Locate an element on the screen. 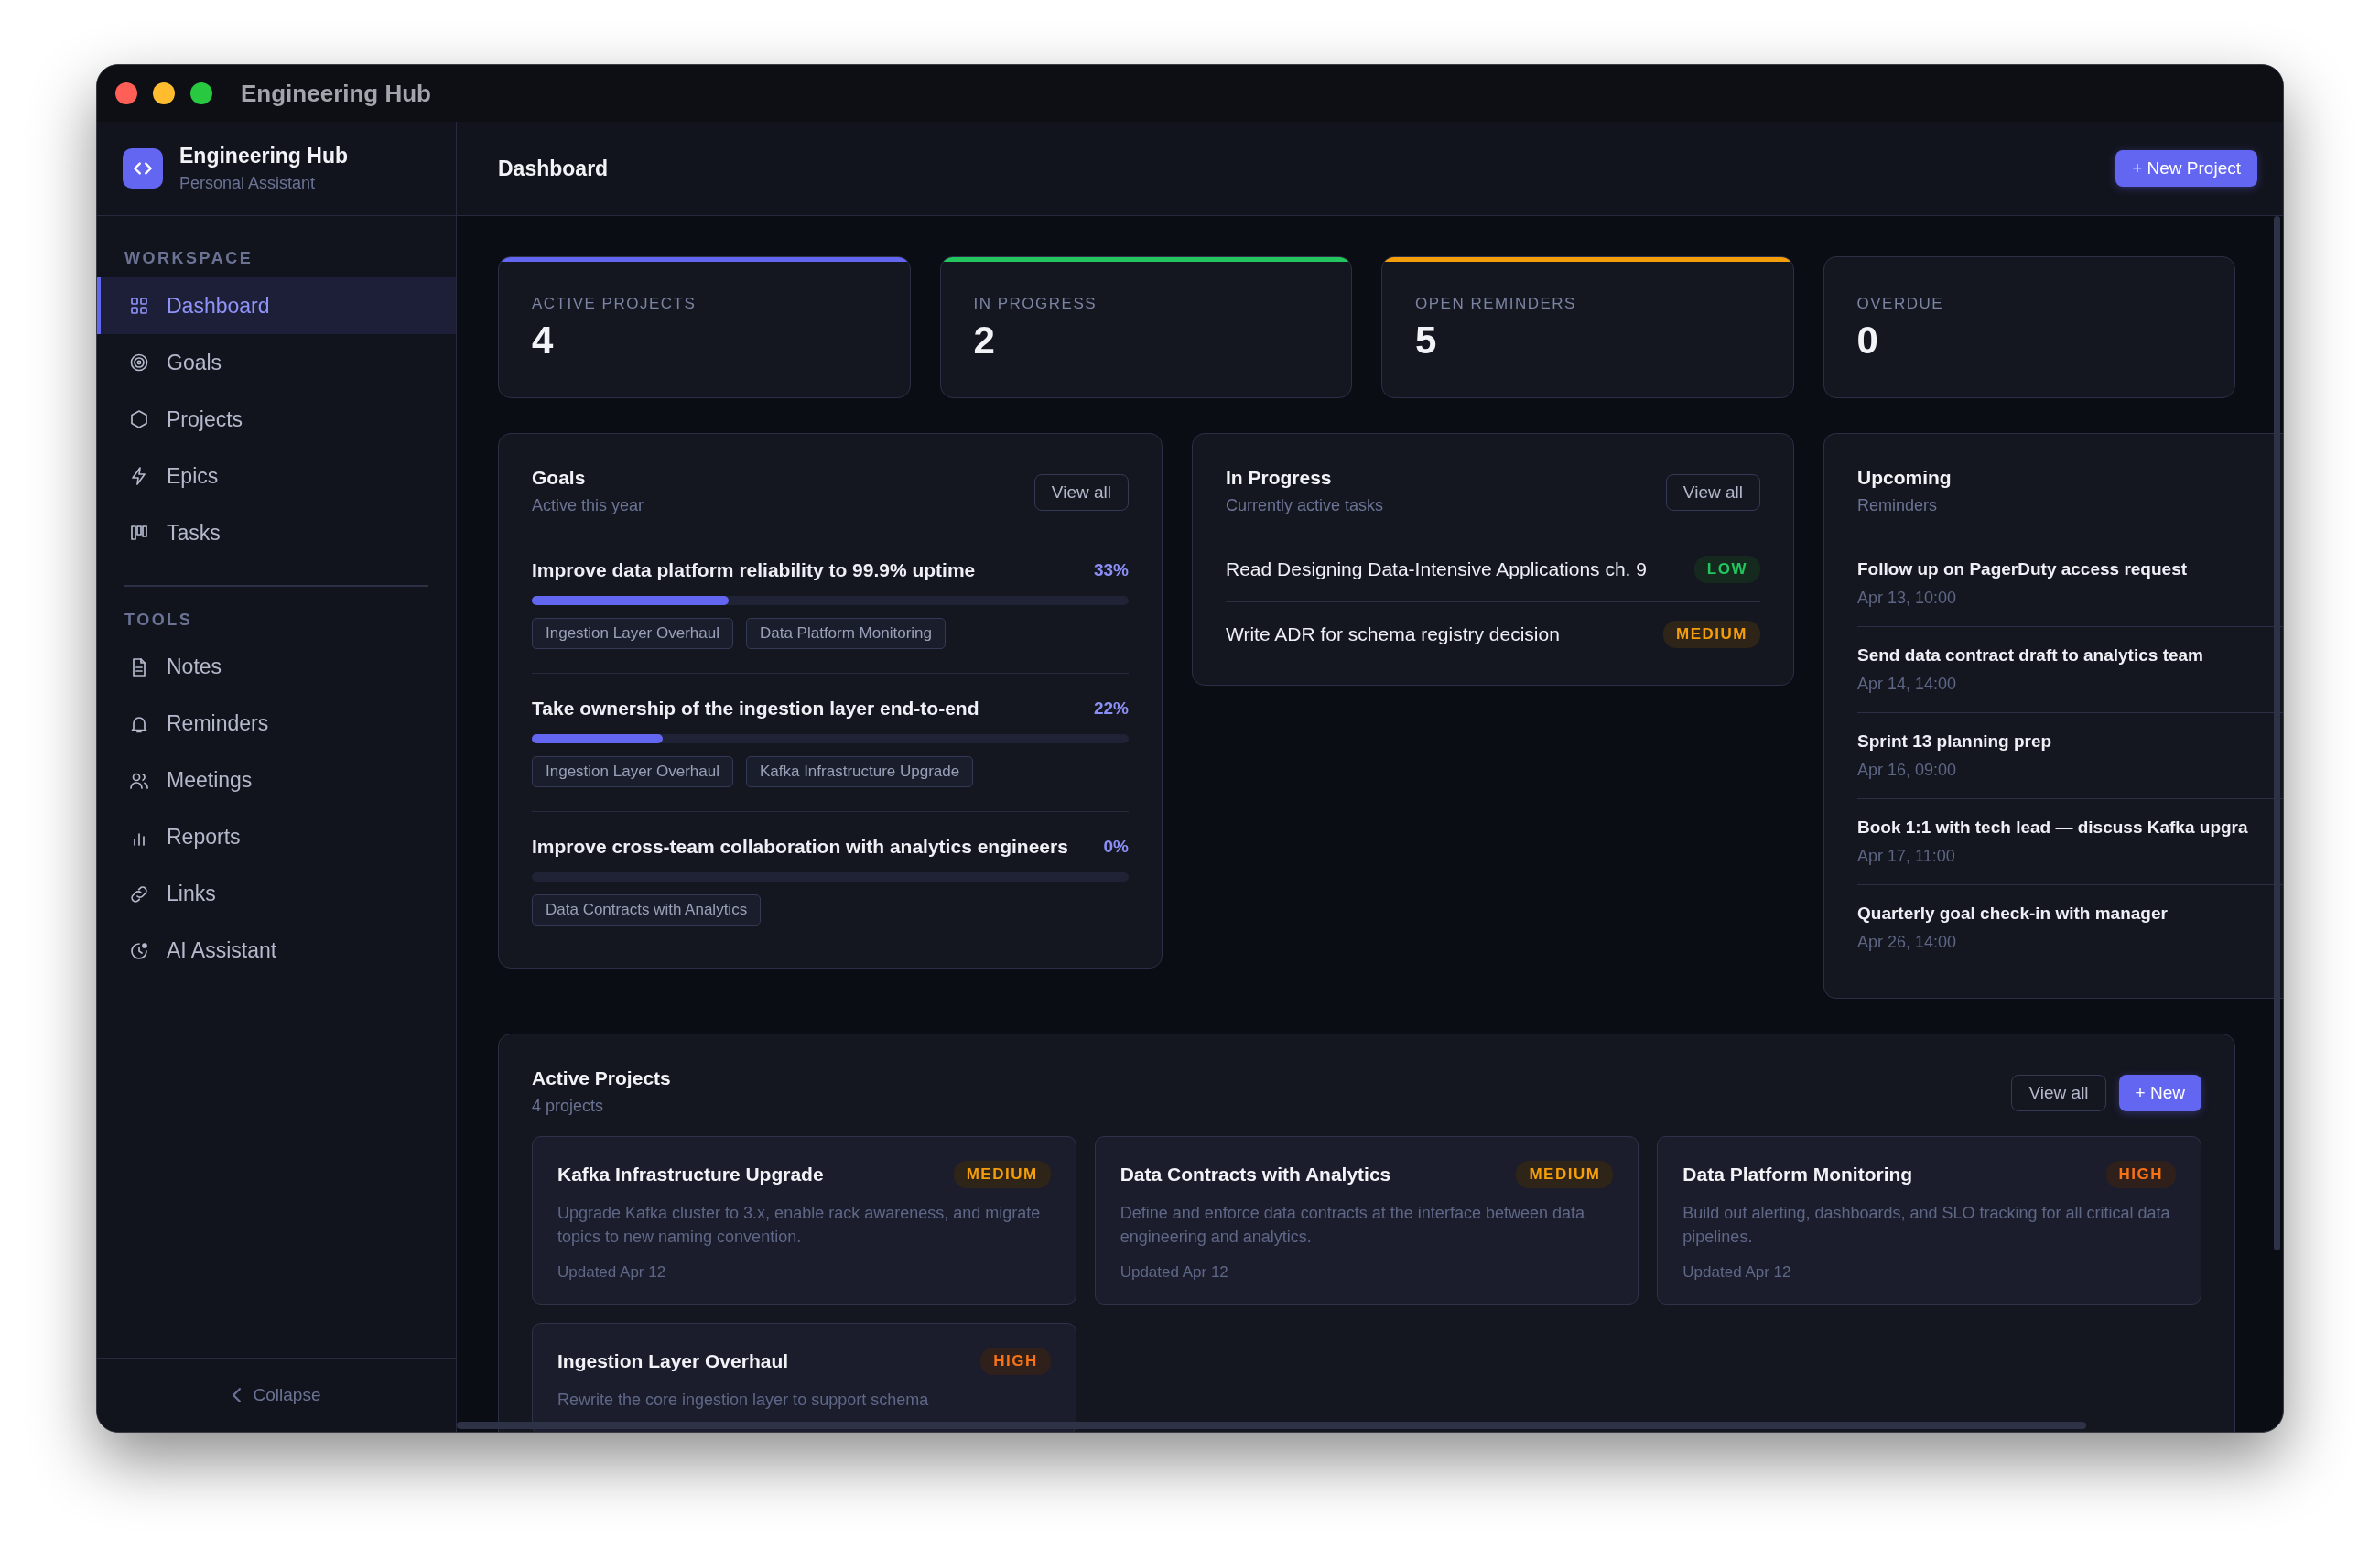 Image resolution: width=2380 pixels, height=1559 pixels. project-name: Ingestion Layer Overhaul is located at coordinates (673, 1361).